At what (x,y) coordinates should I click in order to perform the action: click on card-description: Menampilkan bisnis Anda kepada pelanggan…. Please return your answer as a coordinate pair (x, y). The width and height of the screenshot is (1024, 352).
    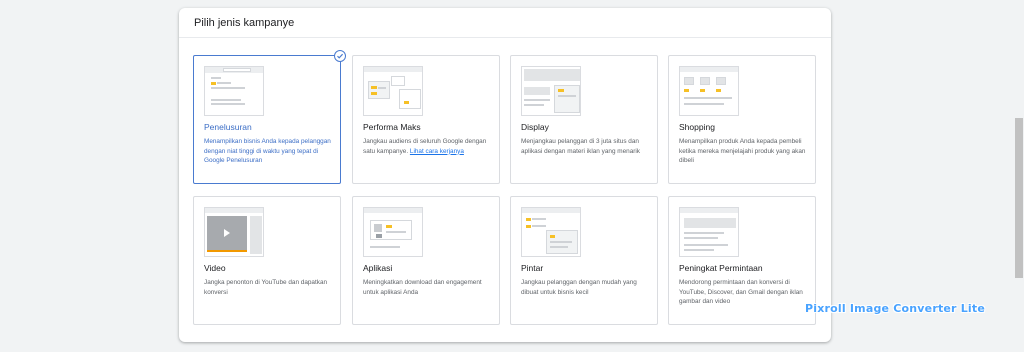
    Looking at the image, I should click on (267, 151).